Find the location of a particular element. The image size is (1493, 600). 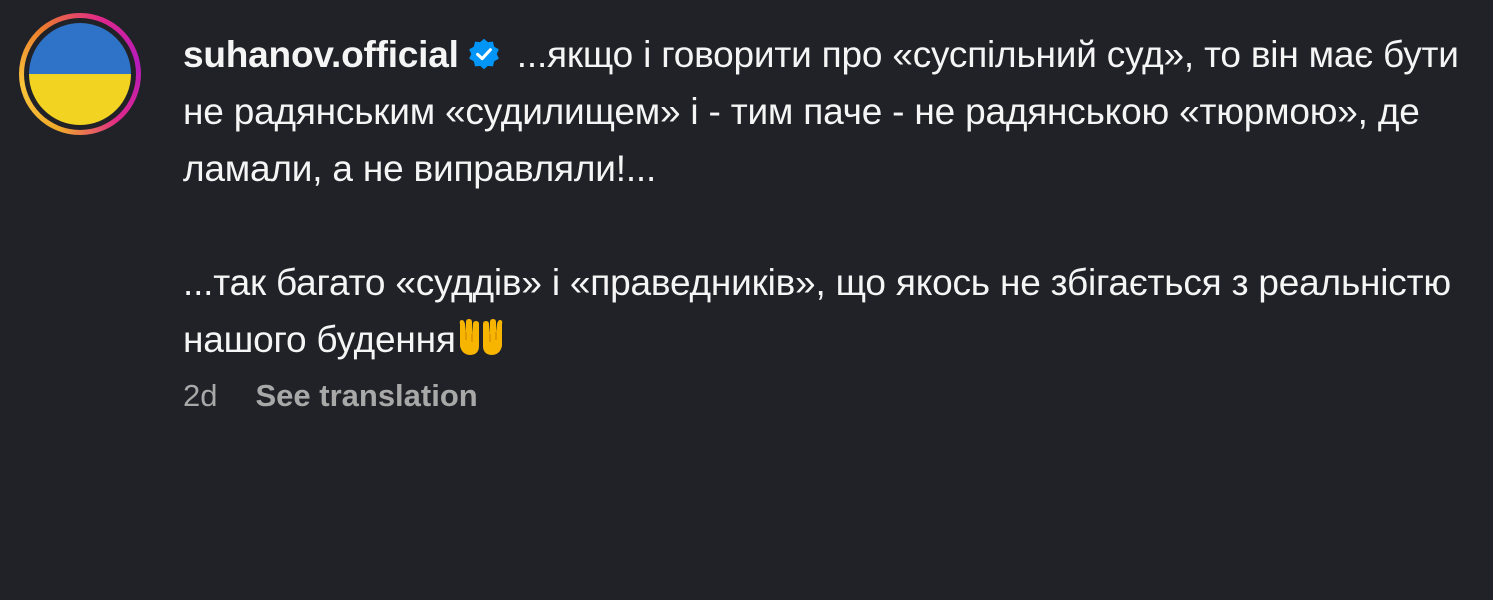

palms-up-together-icon is located at coordinates (480, 337).